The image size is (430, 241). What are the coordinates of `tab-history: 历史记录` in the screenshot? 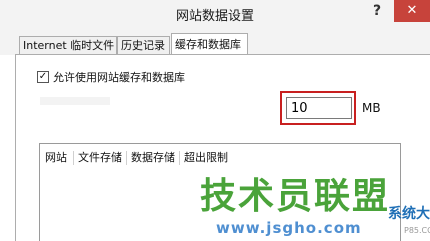 It's located at (143, 45).